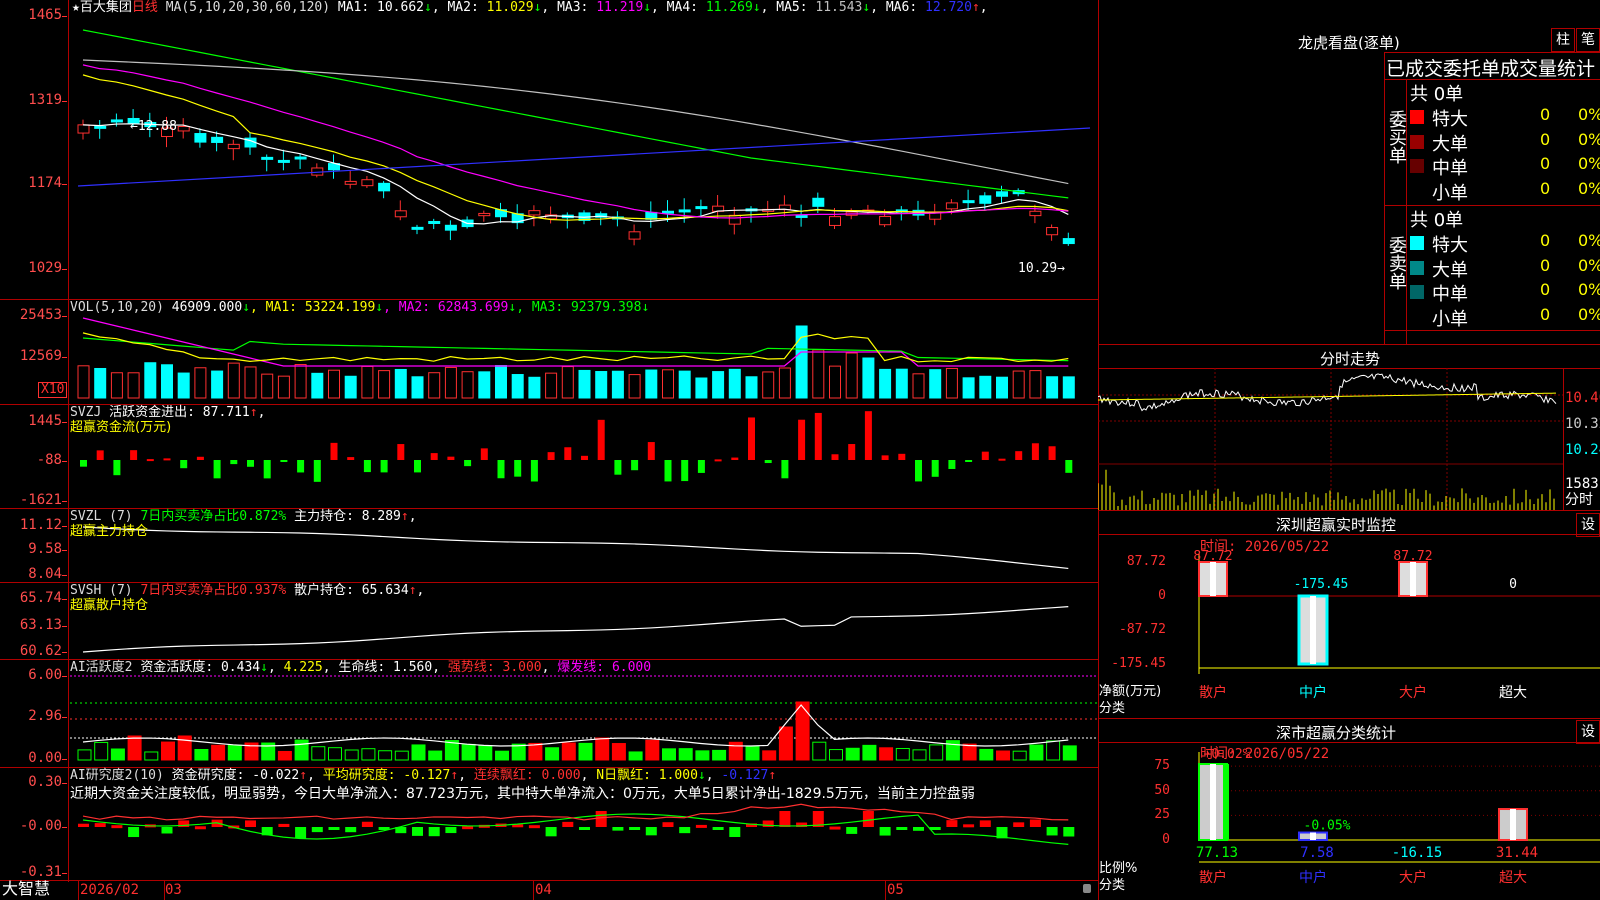 The image size is (1600, 900). I want to click on category-label: 超大, so click(1513, 878).